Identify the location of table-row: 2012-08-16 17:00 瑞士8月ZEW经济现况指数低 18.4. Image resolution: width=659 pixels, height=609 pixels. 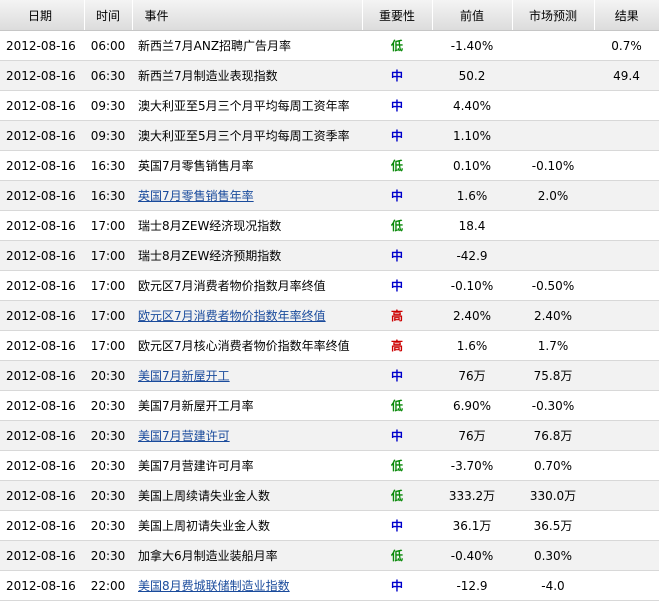
(329, 225).